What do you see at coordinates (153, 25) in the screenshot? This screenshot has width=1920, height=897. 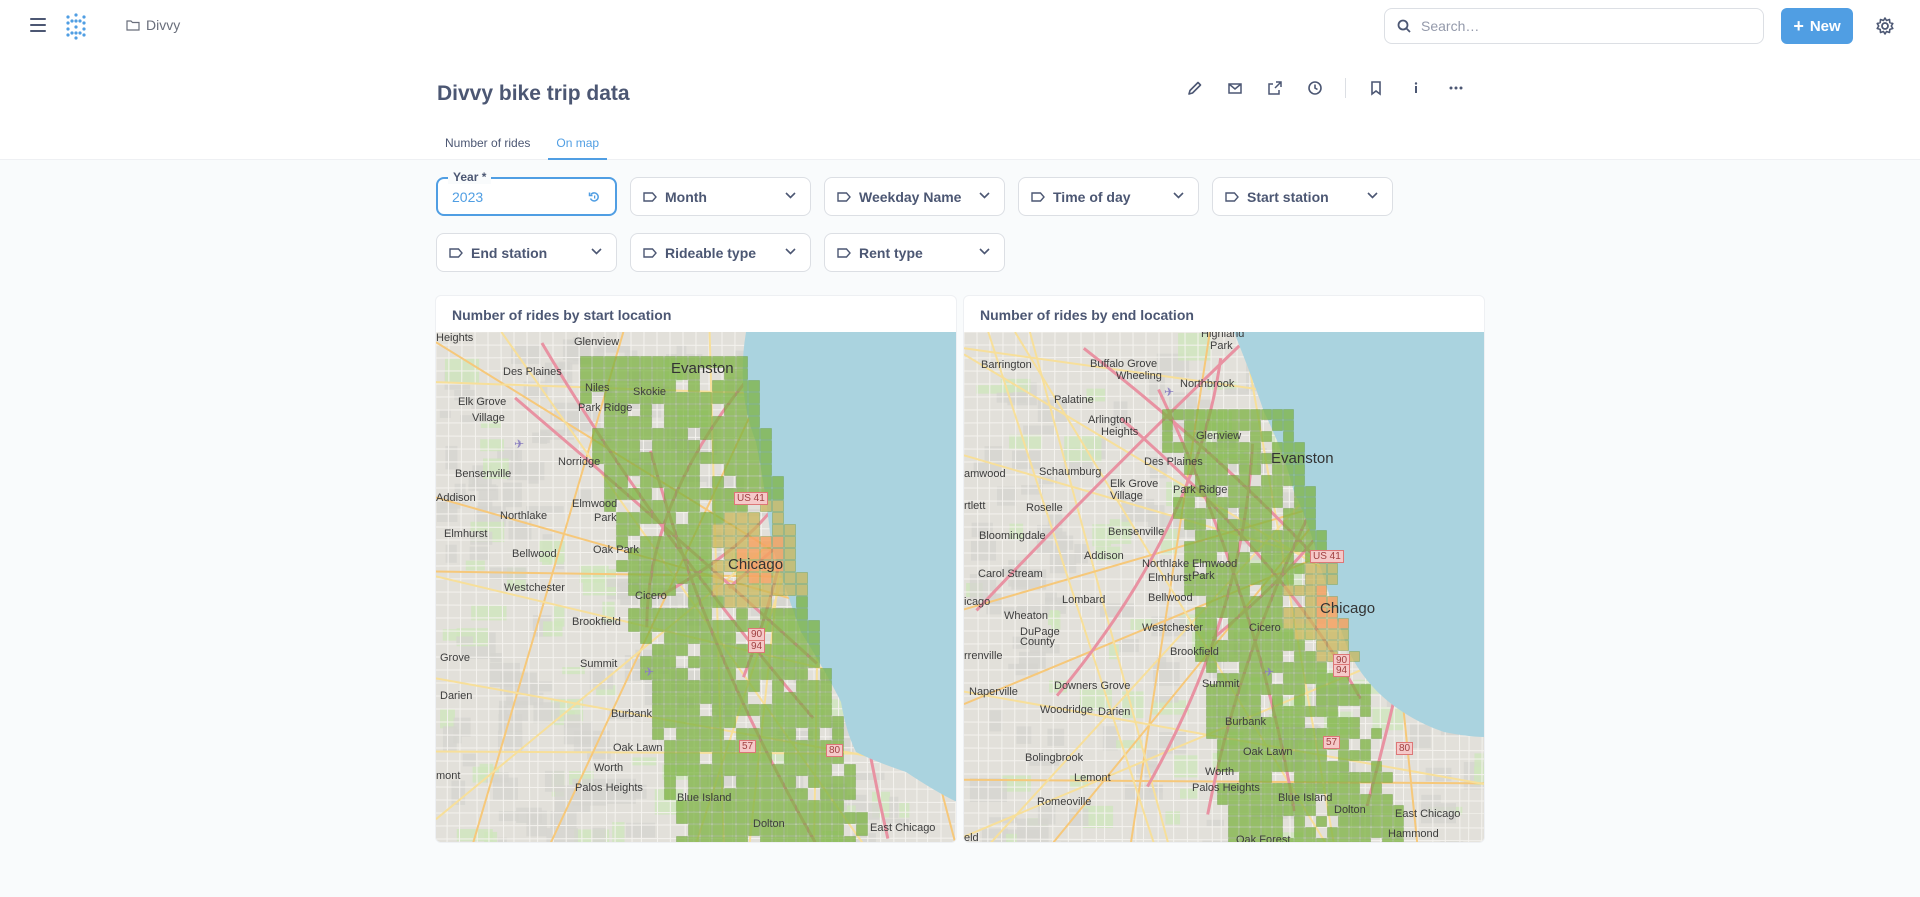 I see `breadcrumb-collection: Divvy` at bounding box center [153, 25].